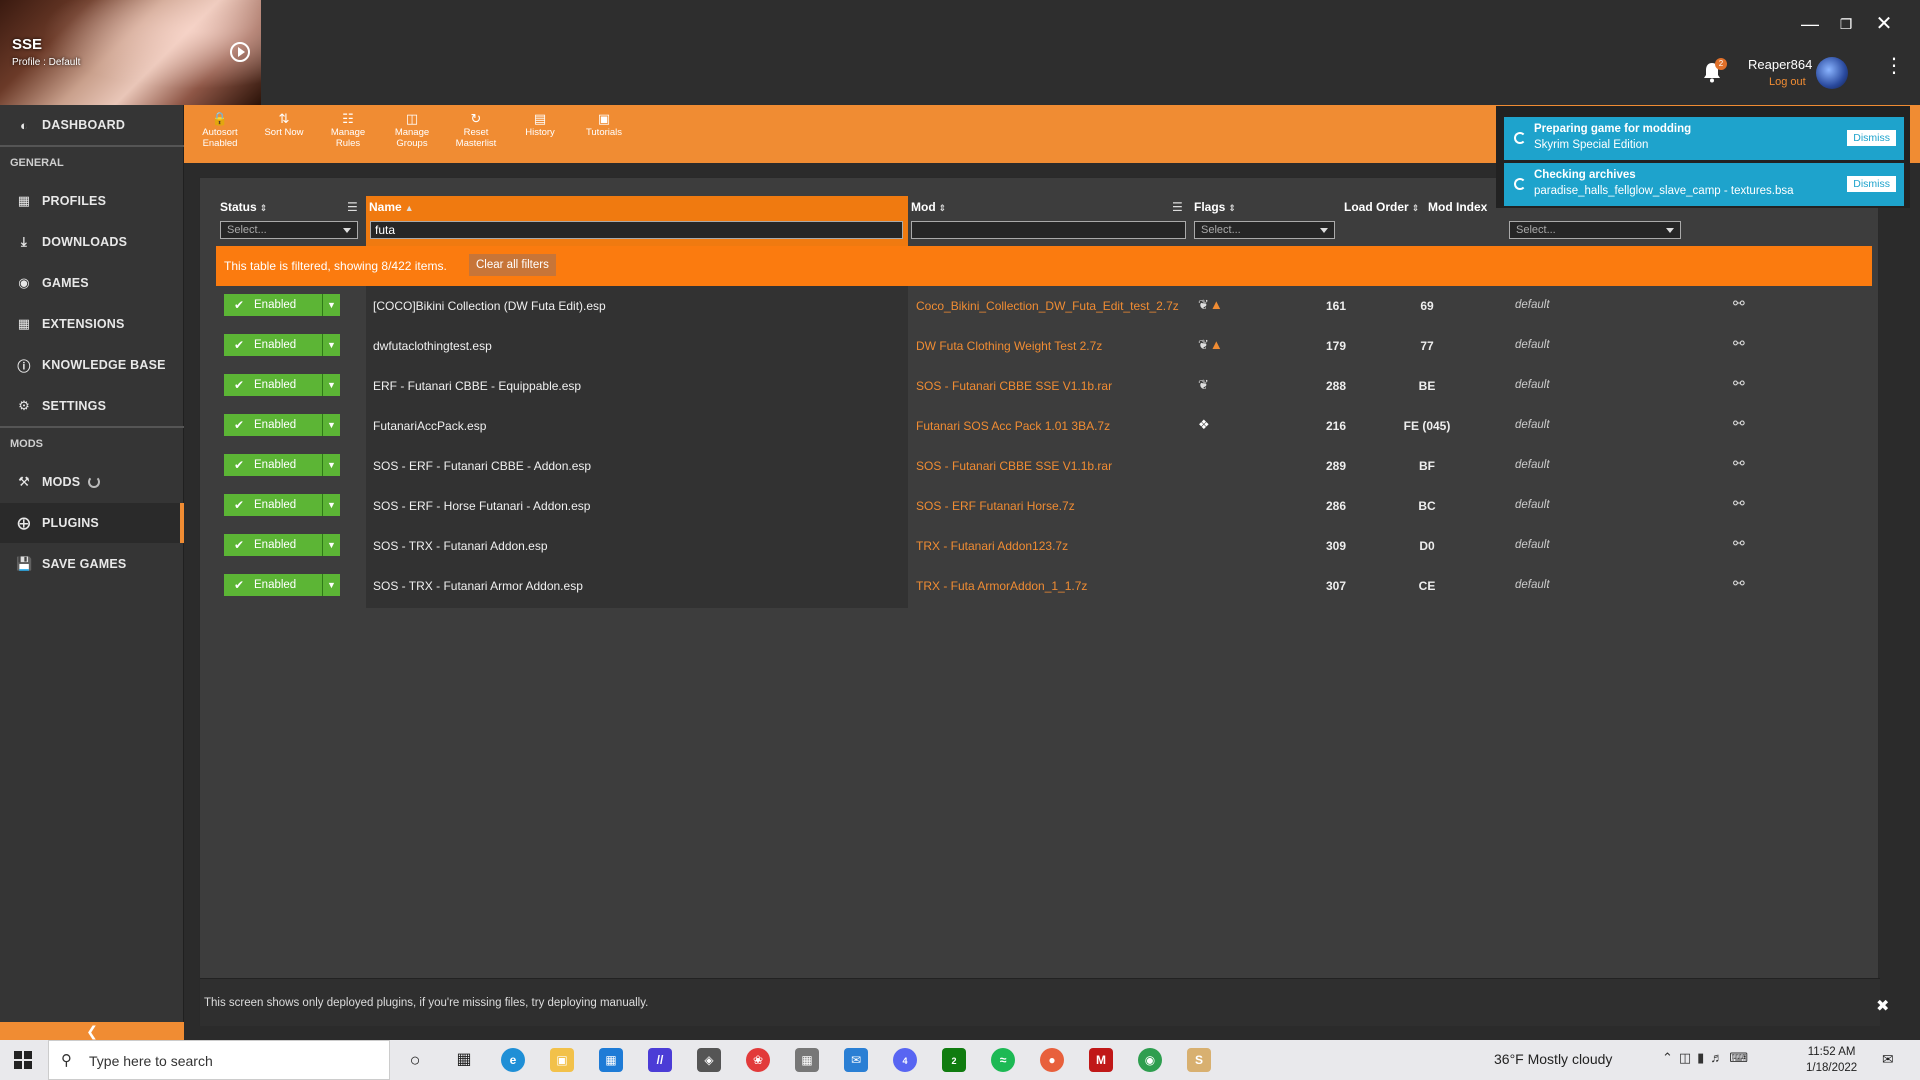  What do you see at coordinates (391, 207) in the screenshot?
I see `column-header-name: Name ▲` at bounding box center [391, 207].